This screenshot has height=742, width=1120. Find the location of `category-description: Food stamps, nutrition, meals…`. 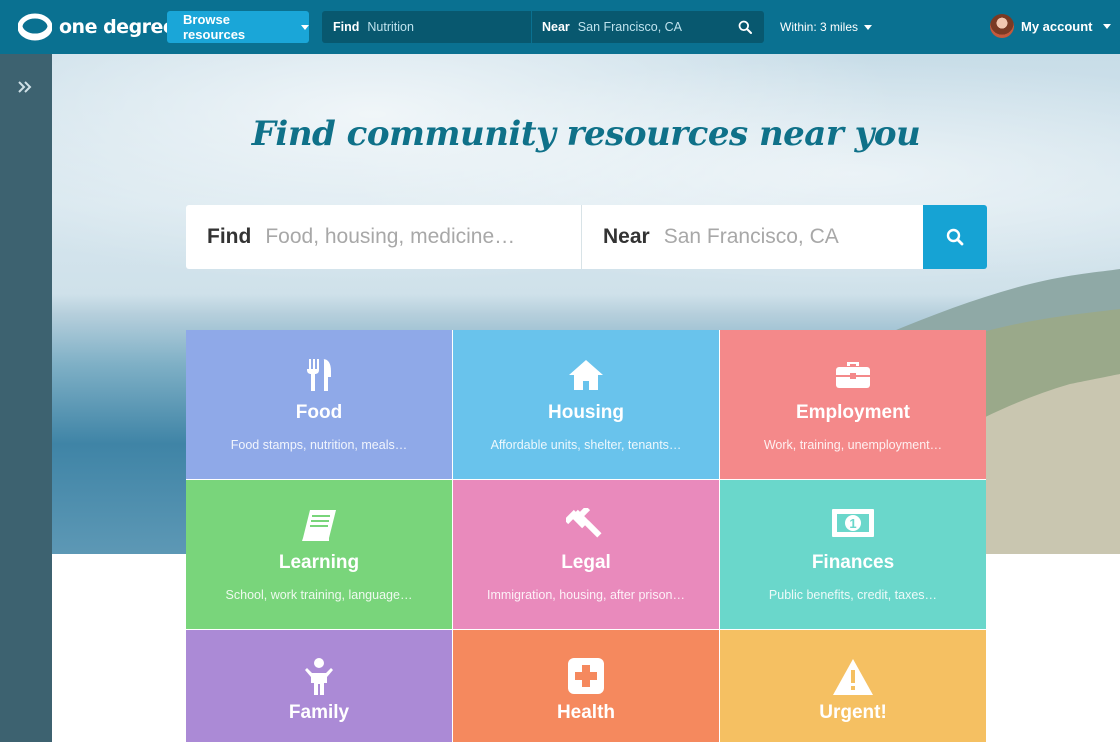

category-description: Food stamps, nutrition, meals… is located at coordinates (319, 445).